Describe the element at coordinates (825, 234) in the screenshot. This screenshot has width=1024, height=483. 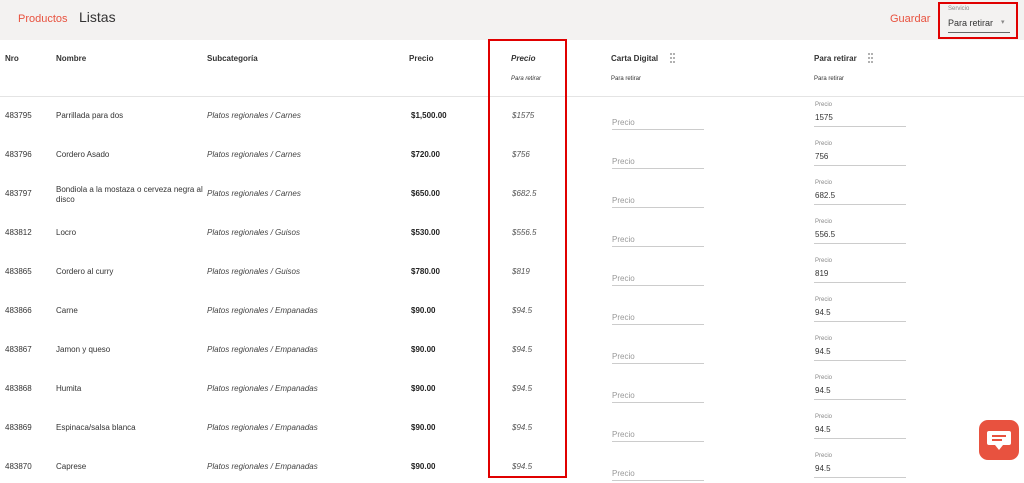
I see `para-retirar-value: 556.5` at that location.